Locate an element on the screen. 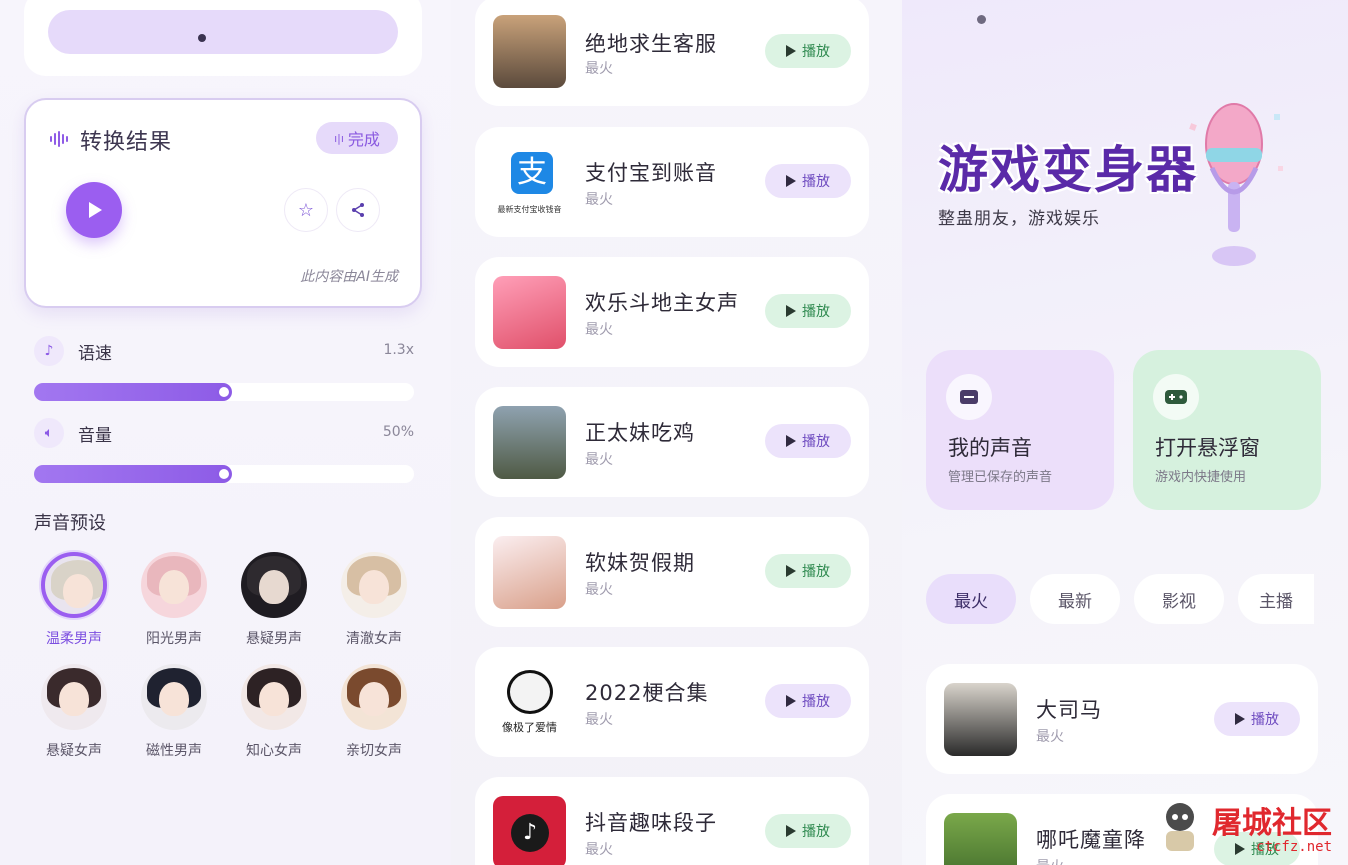  preset-magnetic-male: 磁性男声 is located at coordinates (174, 712).